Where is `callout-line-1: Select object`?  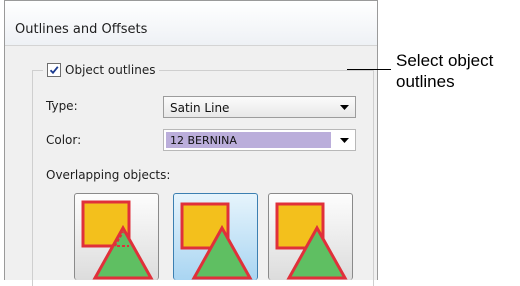
callout-line-1: Select object is located at coordinates (445, 60).